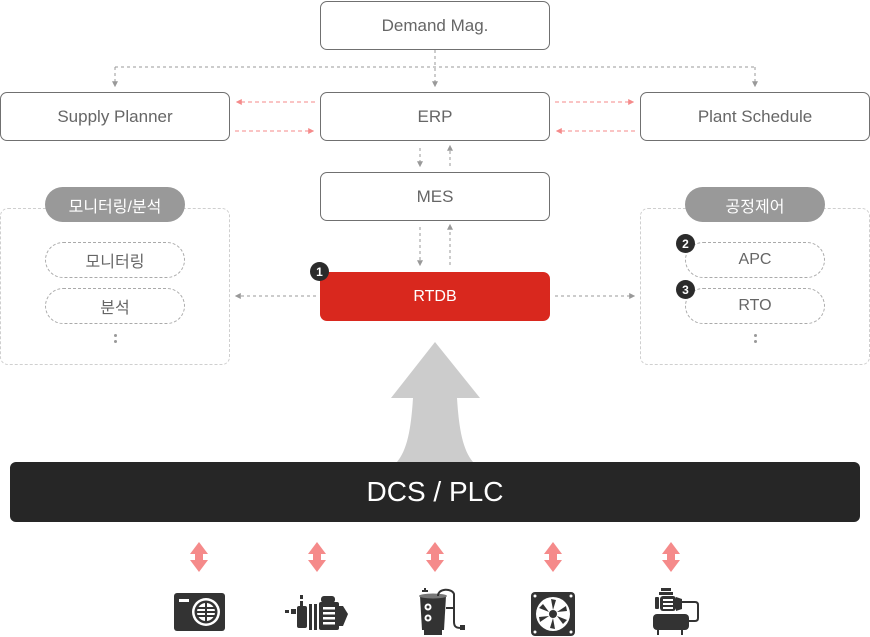  I want to click on demand-mag-node: Demand Mag., so click(435, 25).